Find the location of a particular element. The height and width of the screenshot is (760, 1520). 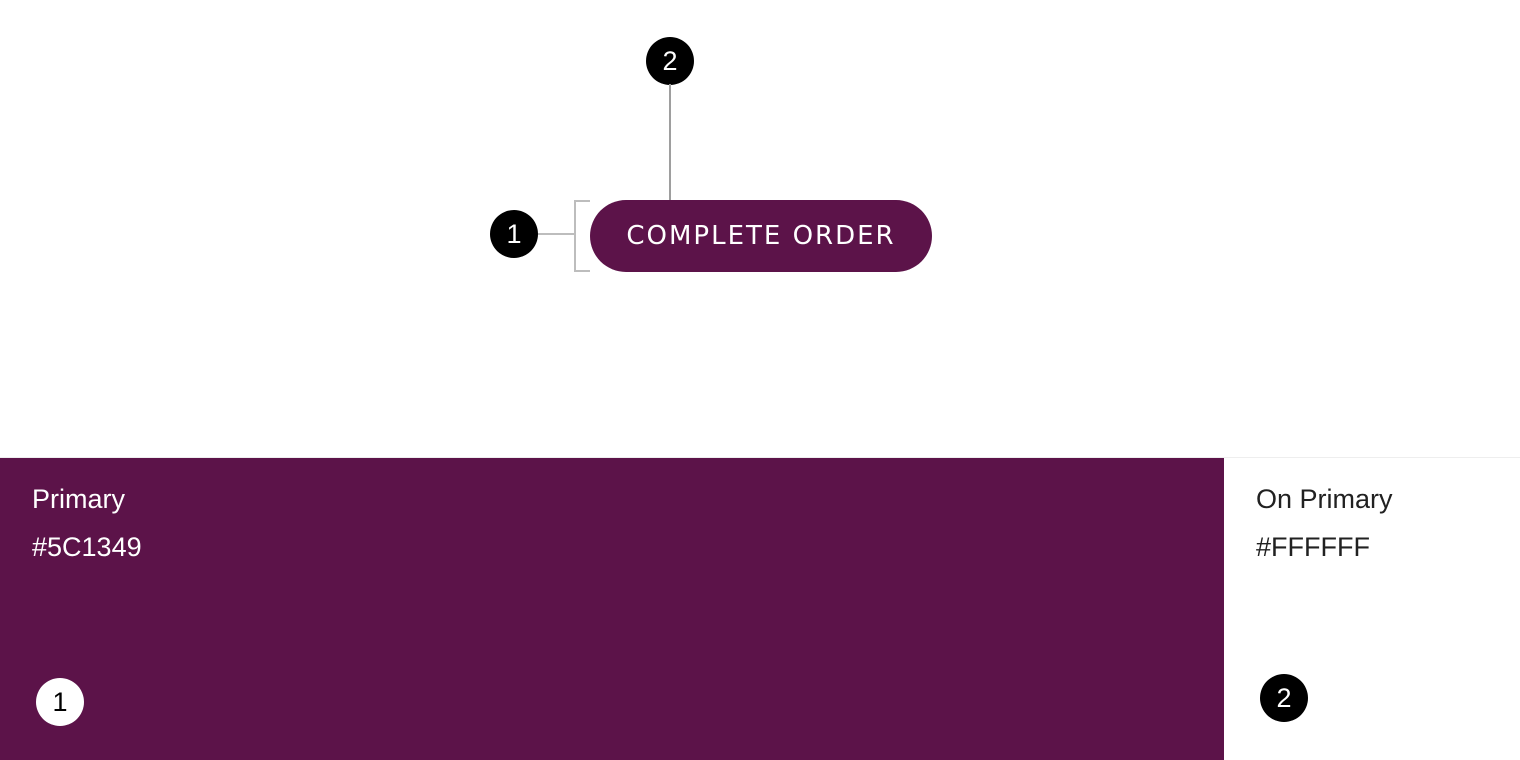

callout-leader-line-horizontal is located at coordinates (556, 234).